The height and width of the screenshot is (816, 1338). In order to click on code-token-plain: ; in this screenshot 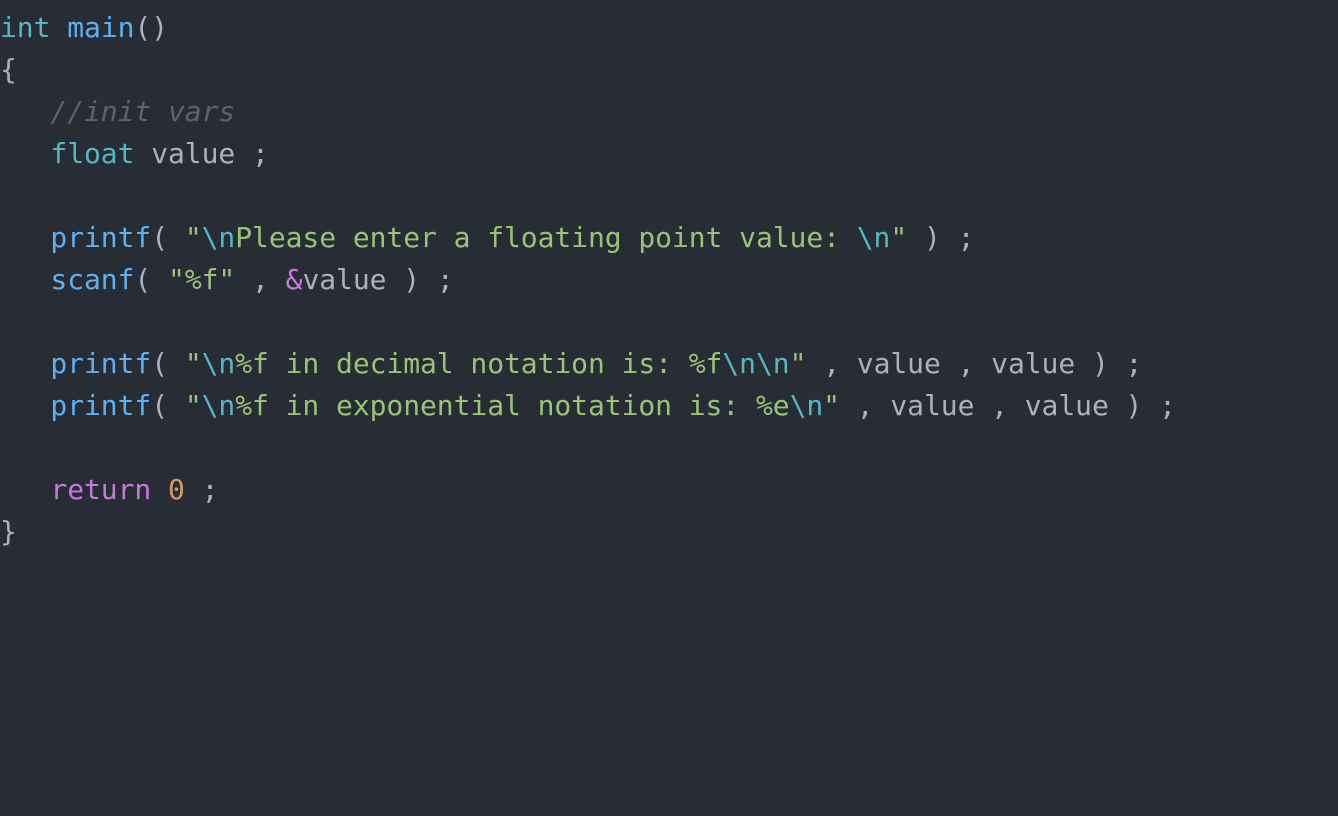, I will do `click(201, 489)`.